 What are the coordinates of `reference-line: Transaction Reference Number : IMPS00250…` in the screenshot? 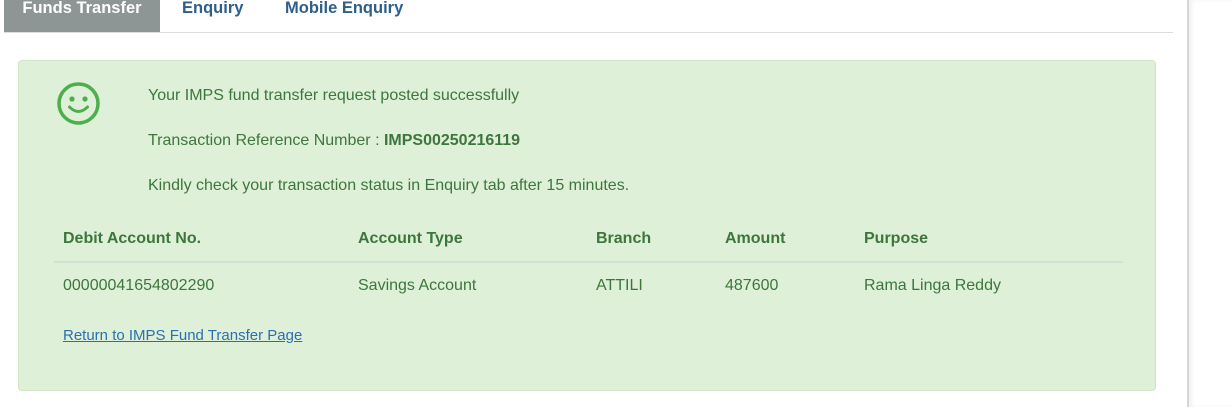 It's located at (334, 141).